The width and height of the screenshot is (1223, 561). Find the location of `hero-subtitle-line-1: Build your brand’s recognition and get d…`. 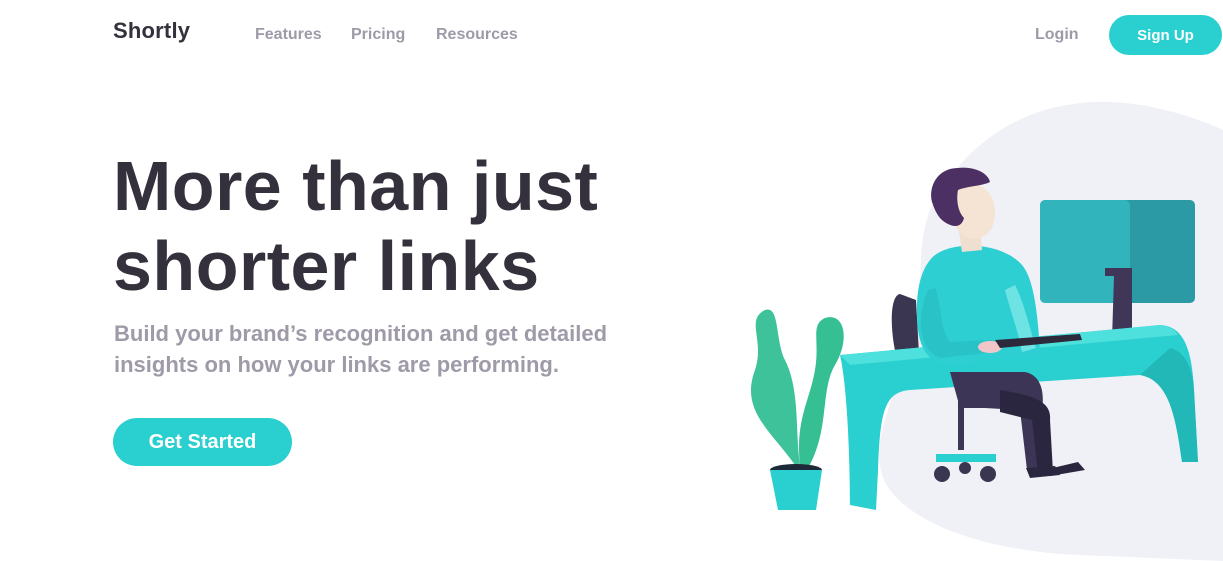

hero-subtitle-line-1: Build your brand’s recognition and get d… is located at coordinates (361, 333).